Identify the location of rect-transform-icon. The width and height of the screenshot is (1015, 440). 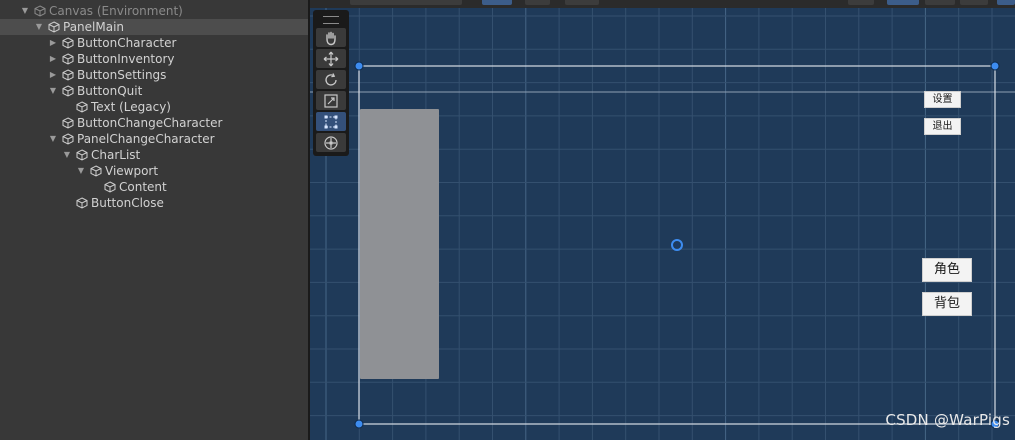
(331, 121).